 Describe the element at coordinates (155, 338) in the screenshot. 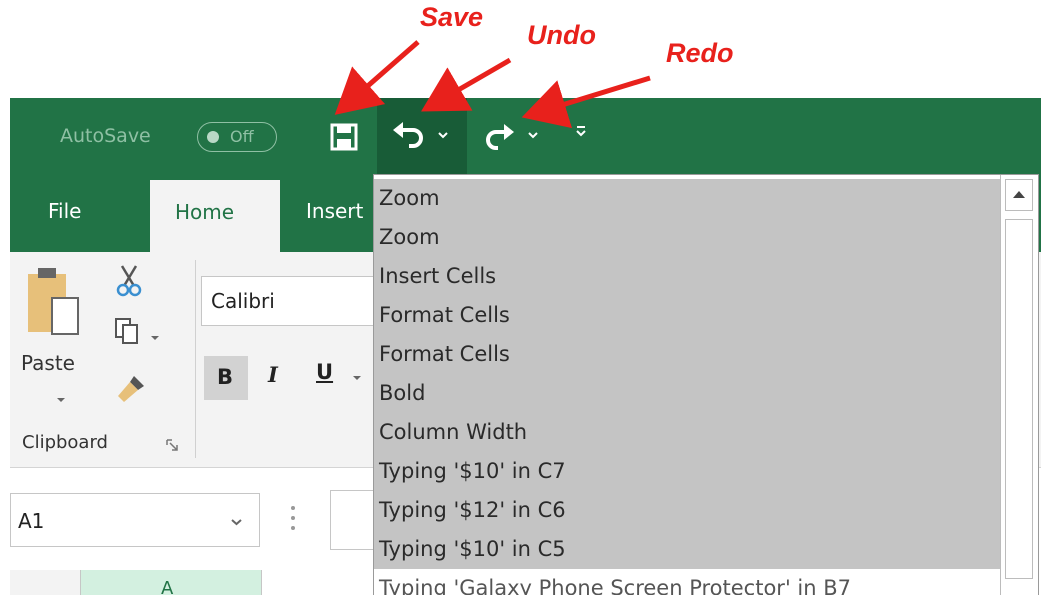

I see `copy-dropdown-icon` at that location.